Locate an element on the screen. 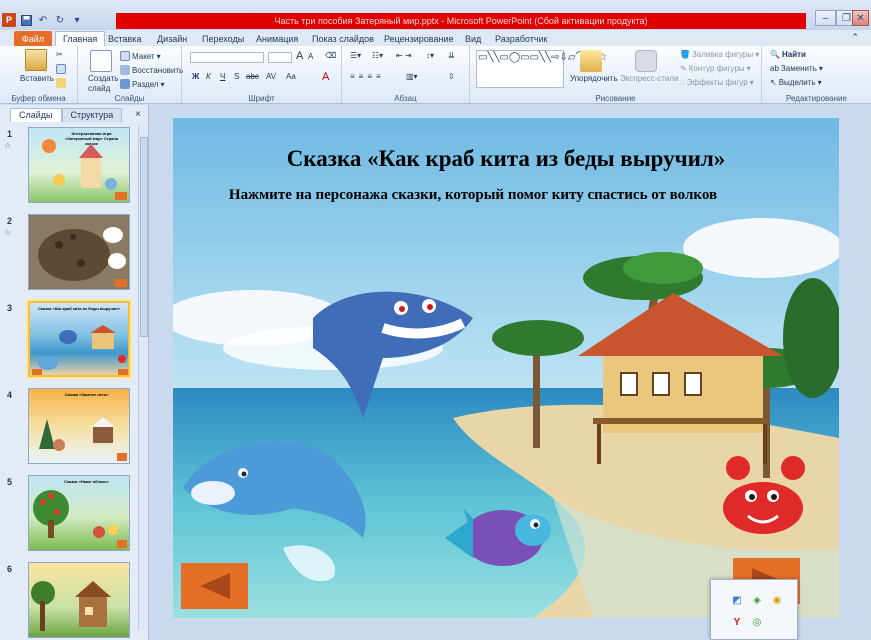  layout-icon is located at coordinates (125, 56).